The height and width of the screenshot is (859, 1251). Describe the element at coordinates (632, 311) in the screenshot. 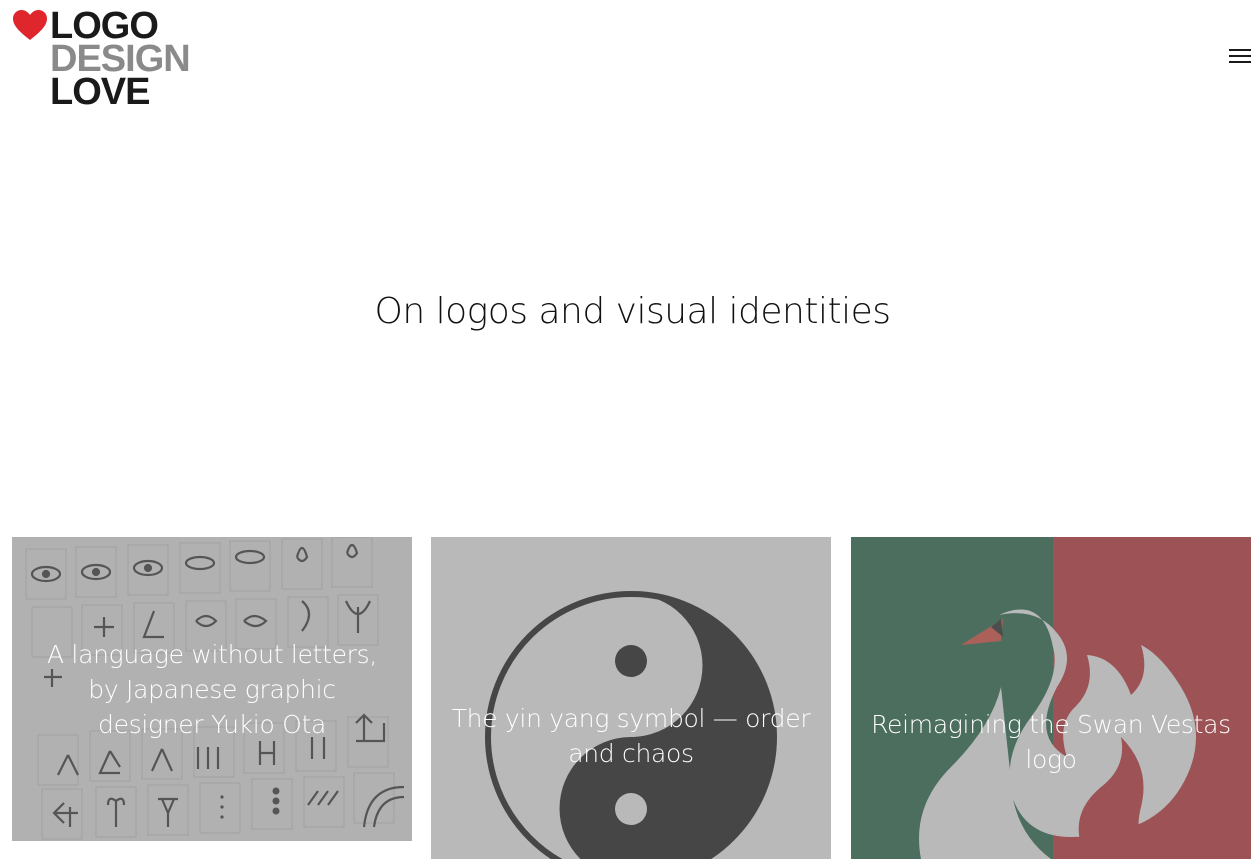

I see `page-title: On logos and visual identities` at that location.